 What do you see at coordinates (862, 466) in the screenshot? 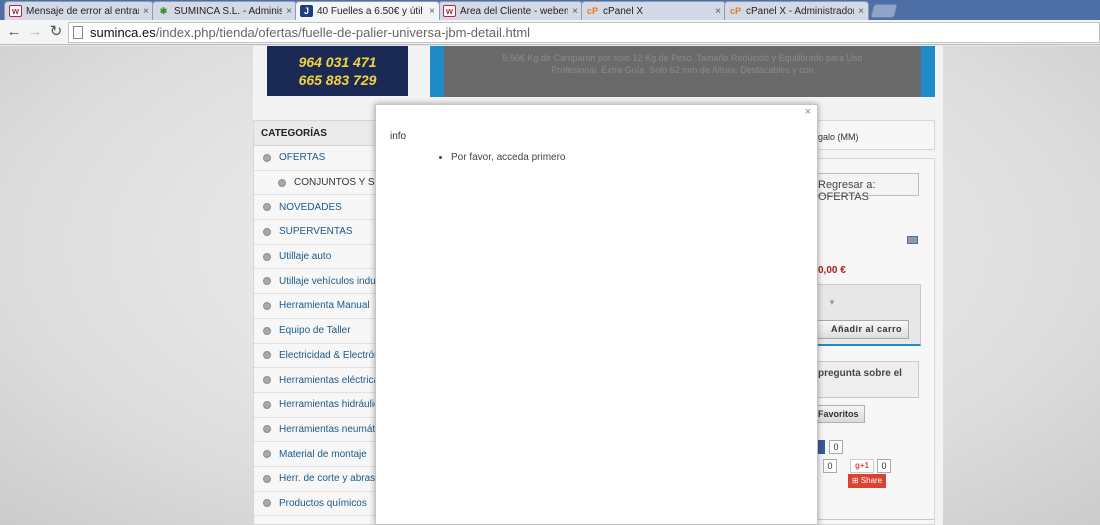
I see `google-plus-button: g+1` at bounding box center [862, 466].